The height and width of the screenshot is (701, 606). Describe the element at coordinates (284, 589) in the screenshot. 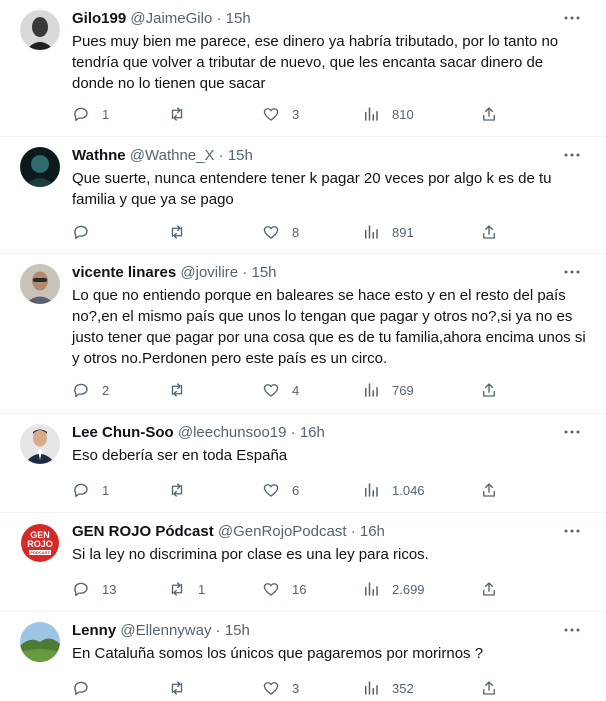

I see `like-button: 16` at that location.